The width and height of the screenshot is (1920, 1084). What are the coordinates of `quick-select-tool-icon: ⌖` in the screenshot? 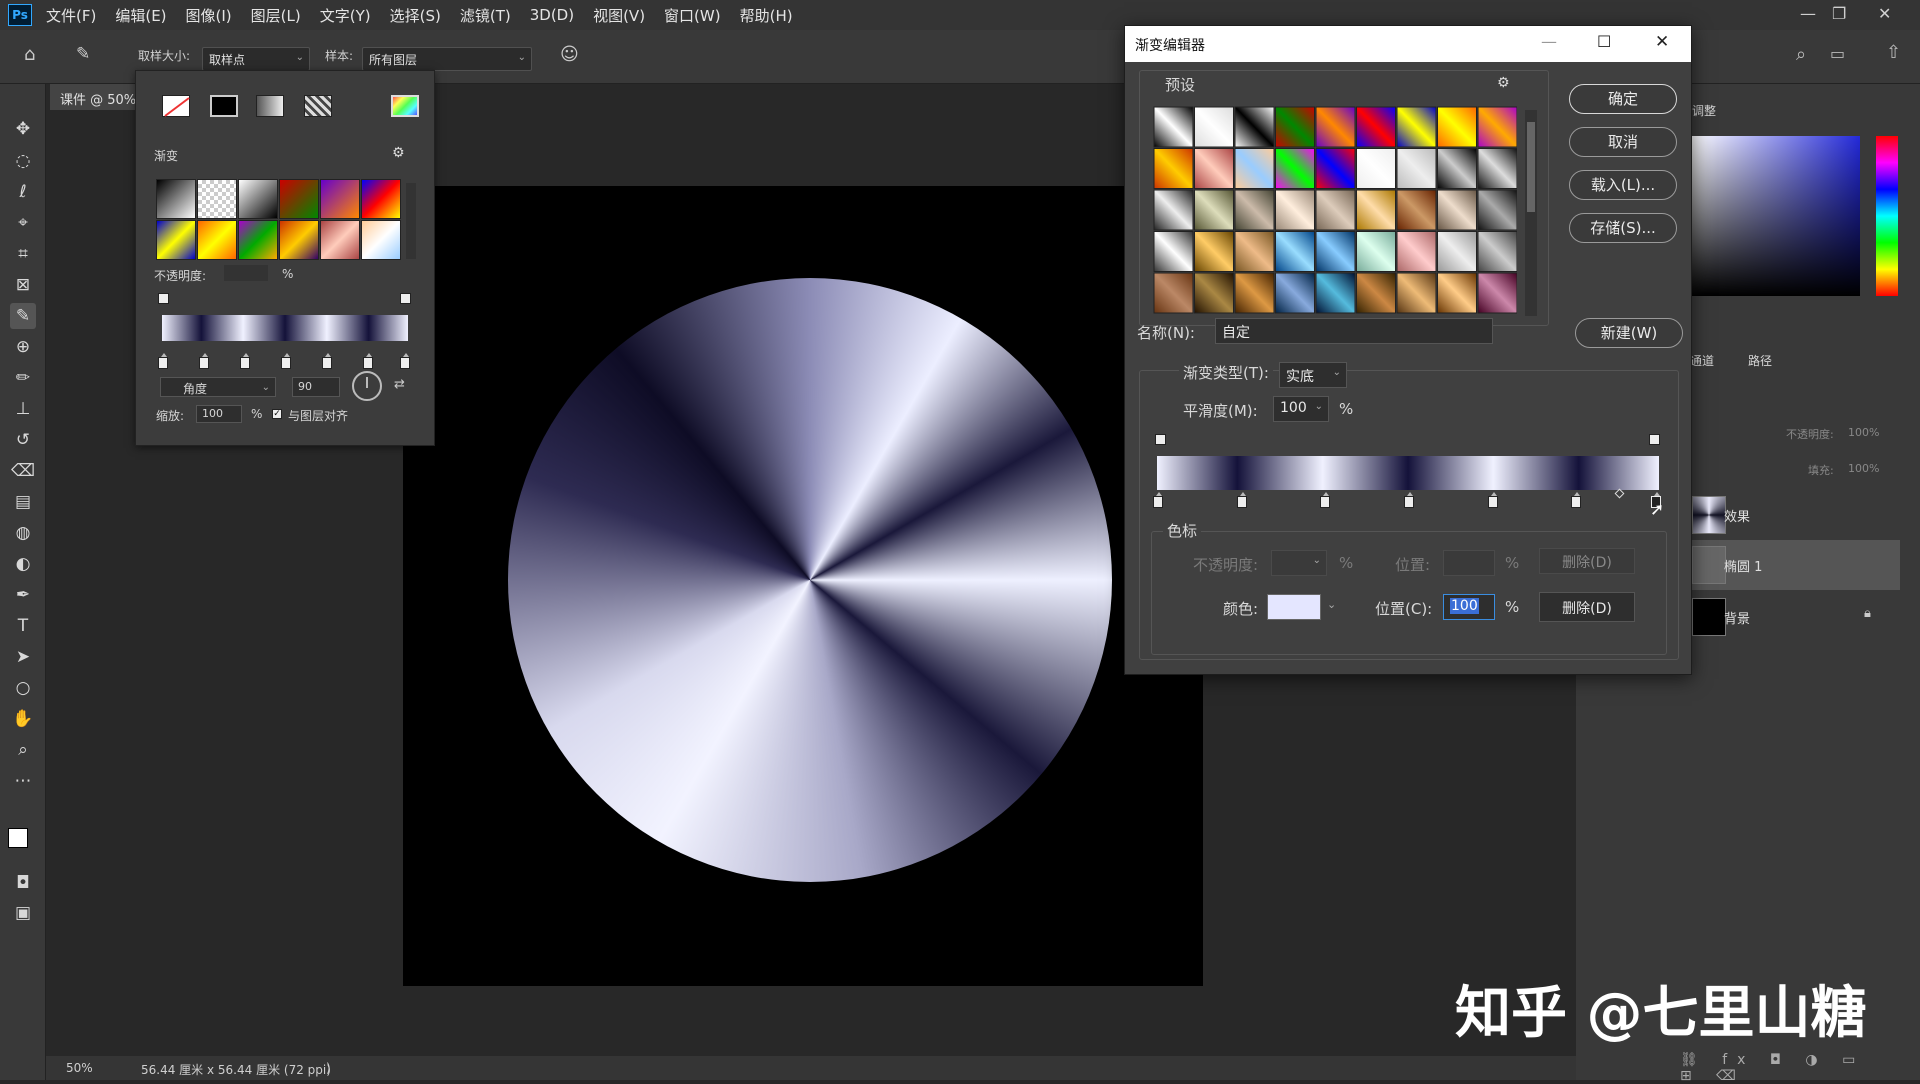 It's located at (23, 223).